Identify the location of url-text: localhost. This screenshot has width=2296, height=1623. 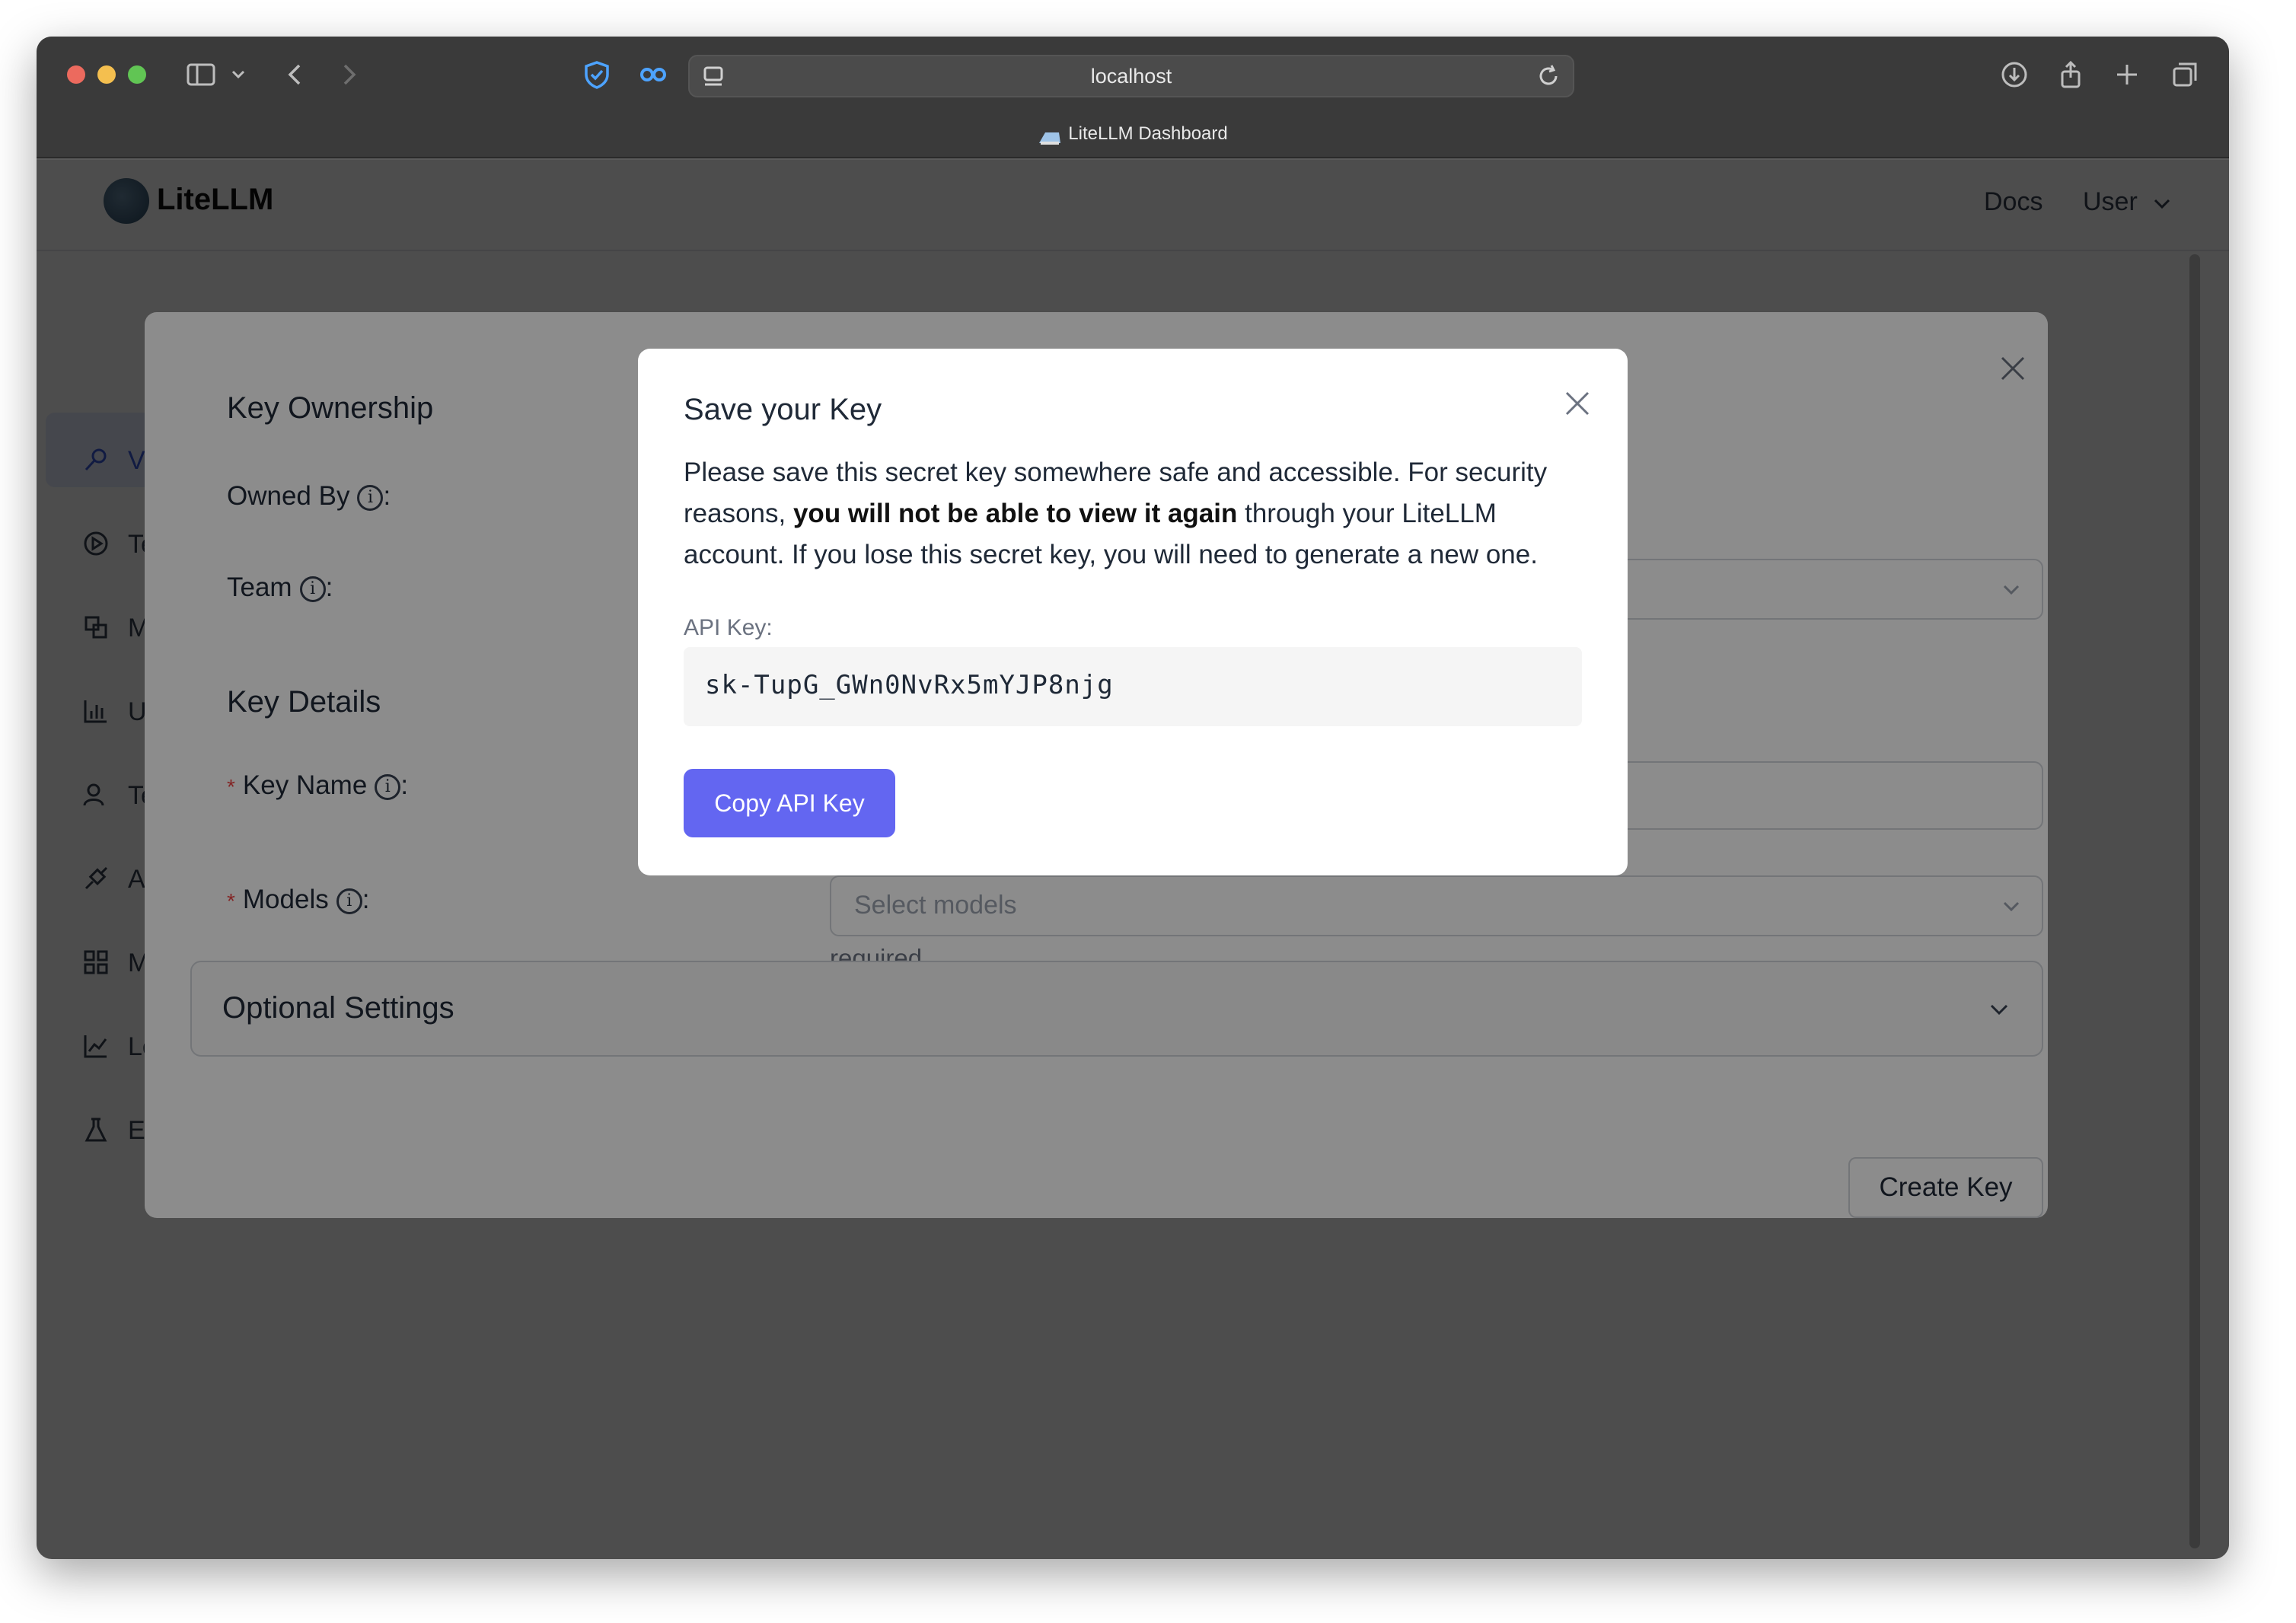
(1131, 76).